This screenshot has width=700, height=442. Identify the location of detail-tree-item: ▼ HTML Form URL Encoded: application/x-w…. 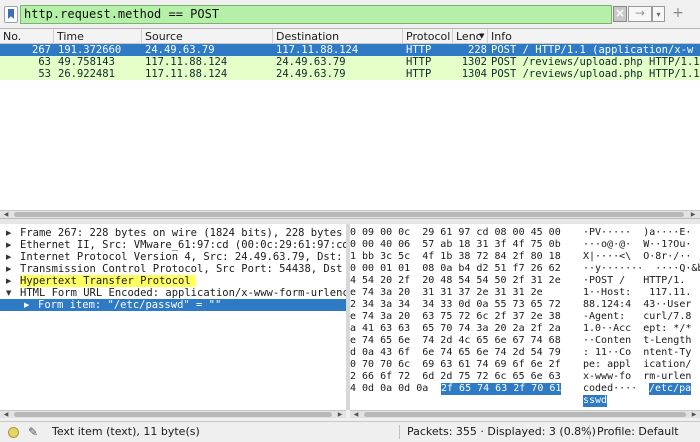
(173, 293).